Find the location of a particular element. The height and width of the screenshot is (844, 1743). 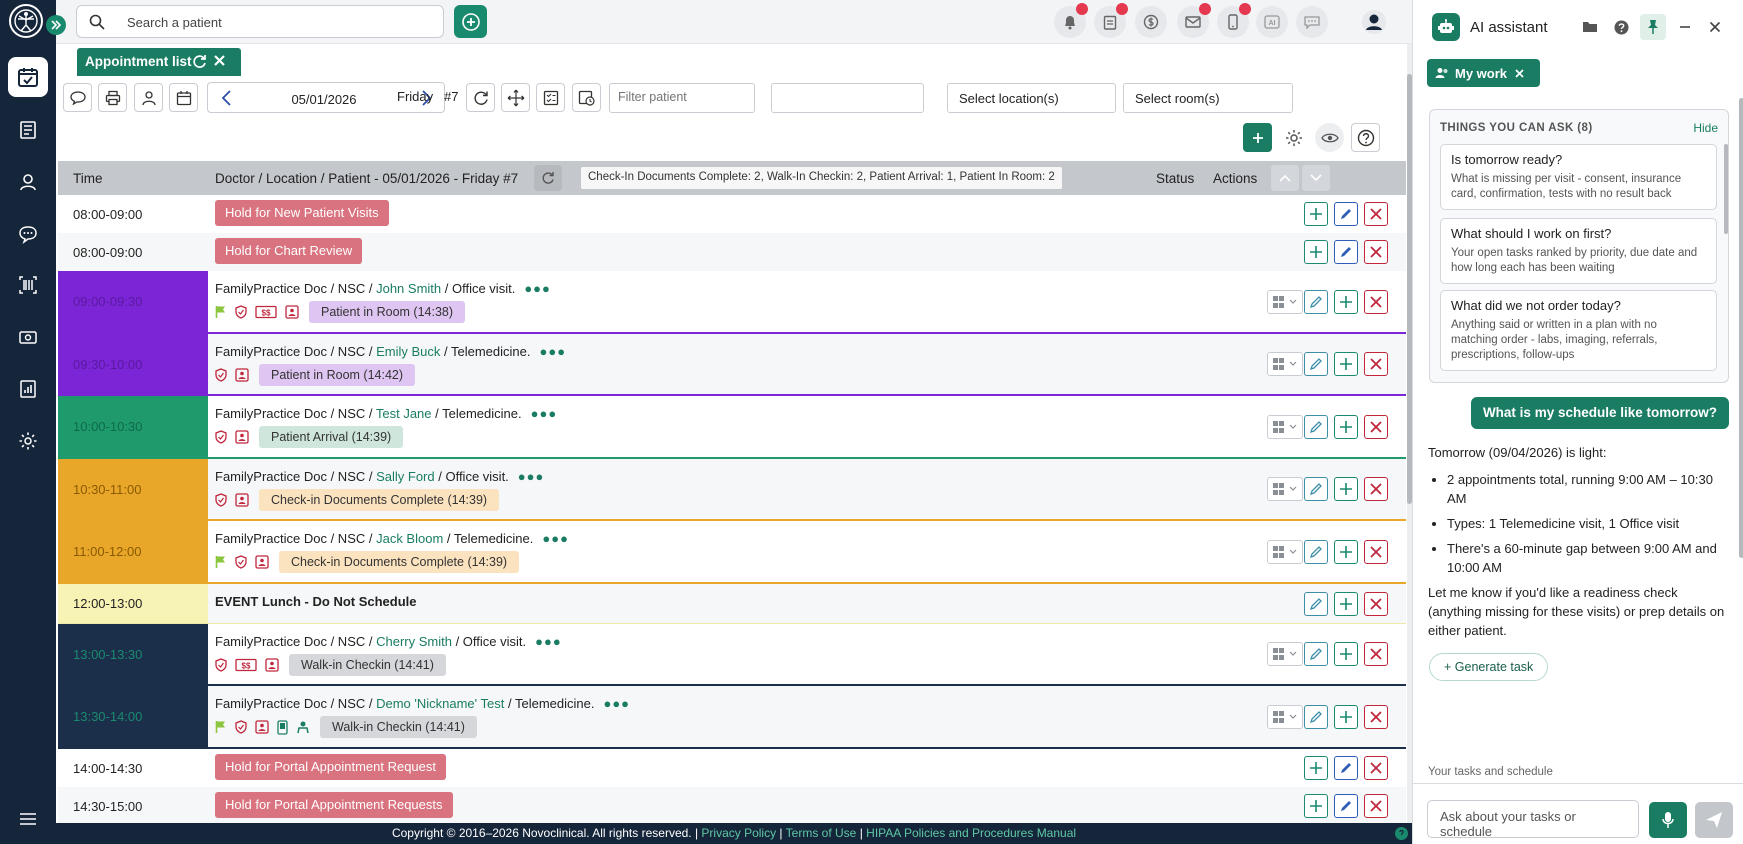

previous-day-icon is located at coordinates (227, 98).